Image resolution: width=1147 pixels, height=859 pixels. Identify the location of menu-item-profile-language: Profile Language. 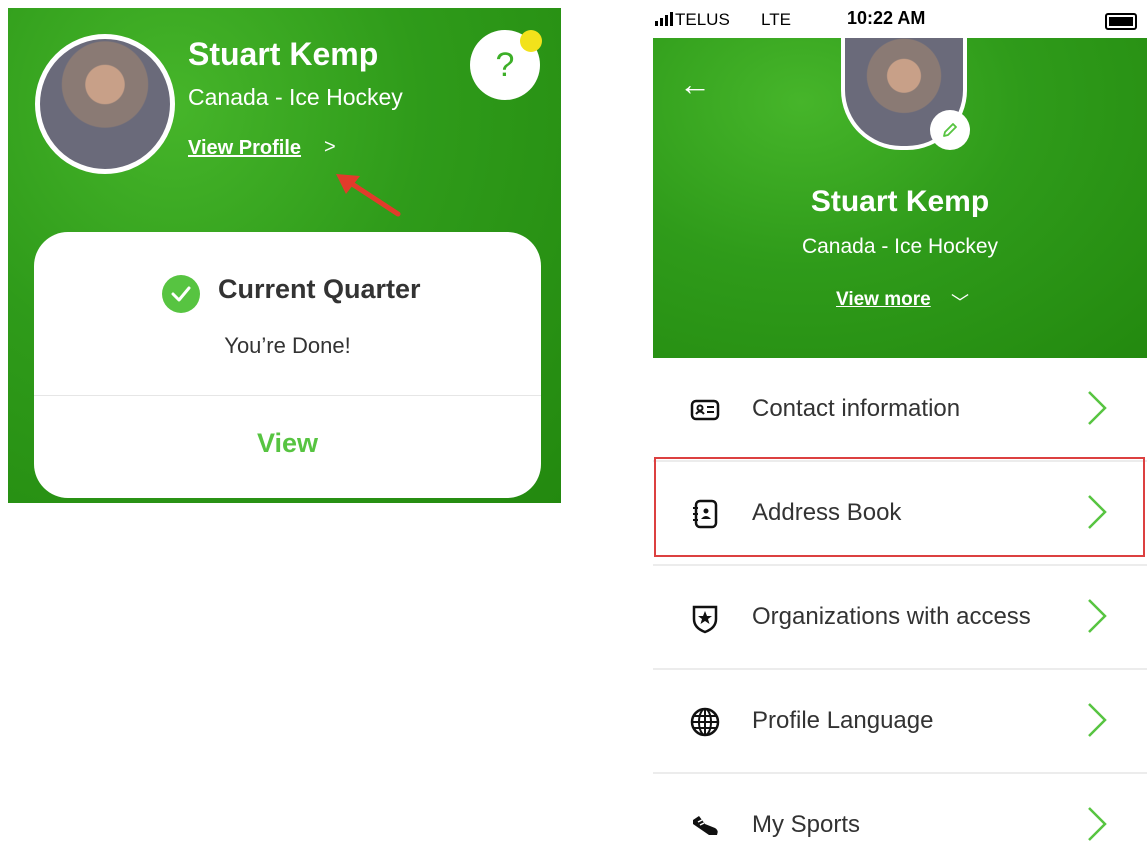
(900, 722).